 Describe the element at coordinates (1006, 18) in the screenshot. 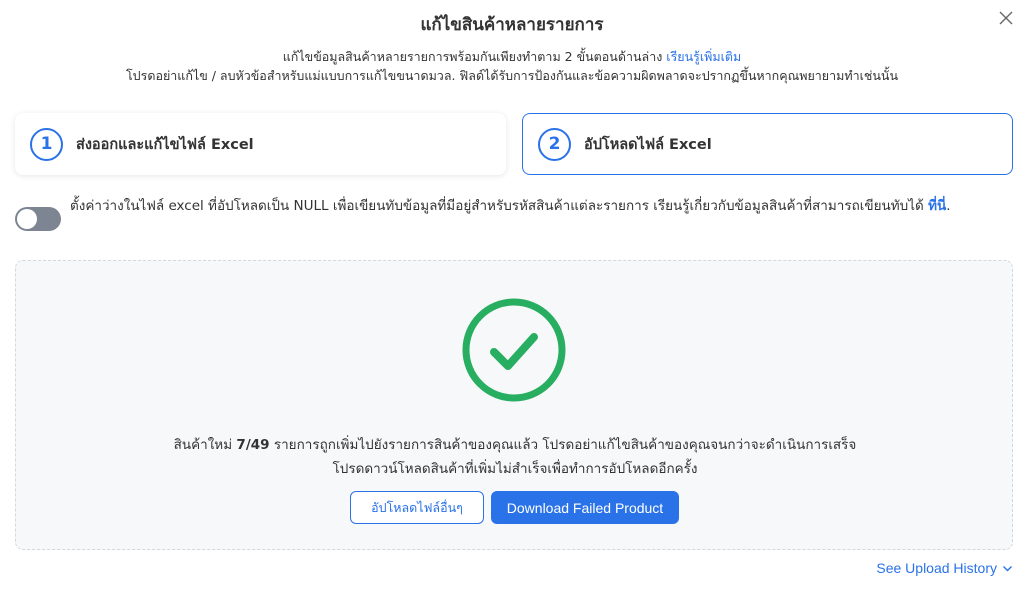

I see `close-icon` at that location.